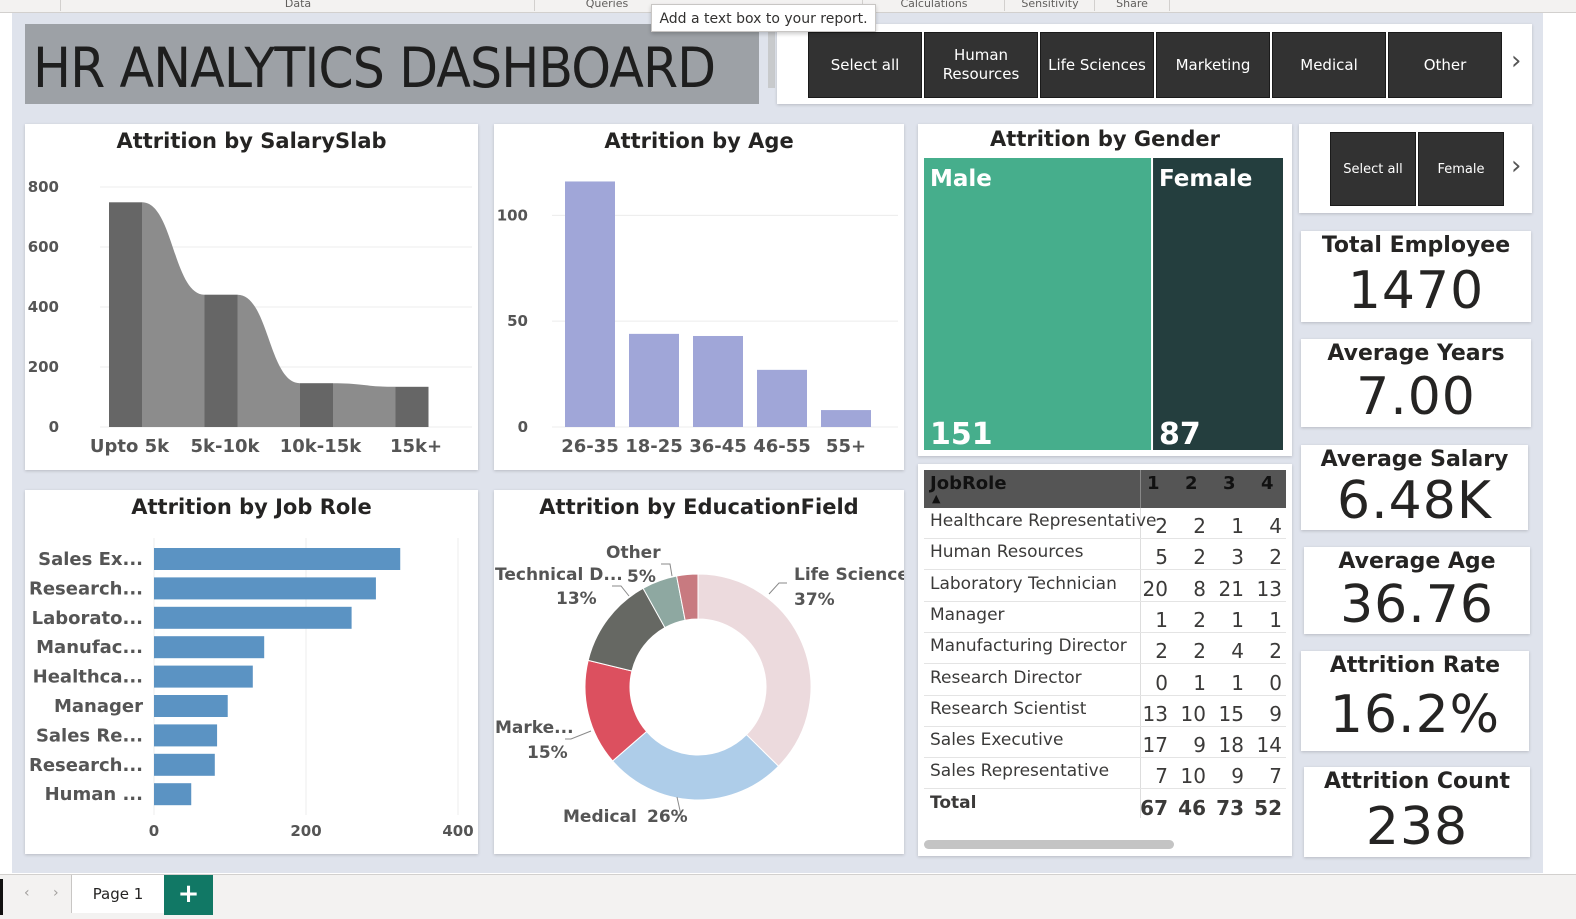 This screenshot has width=1576, height=919. Describe the element at coordinates (771, 60) in the screenshot. I see `title-scrollbar` at that location.